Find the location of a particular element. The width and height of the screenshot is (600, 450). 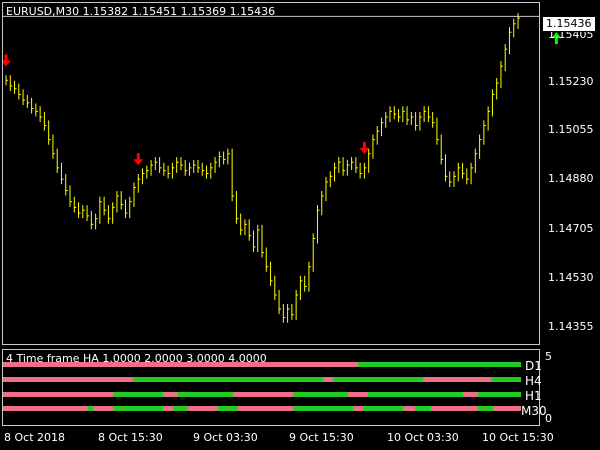

row-label-h1: H1 is located at coordinates (533, 396).